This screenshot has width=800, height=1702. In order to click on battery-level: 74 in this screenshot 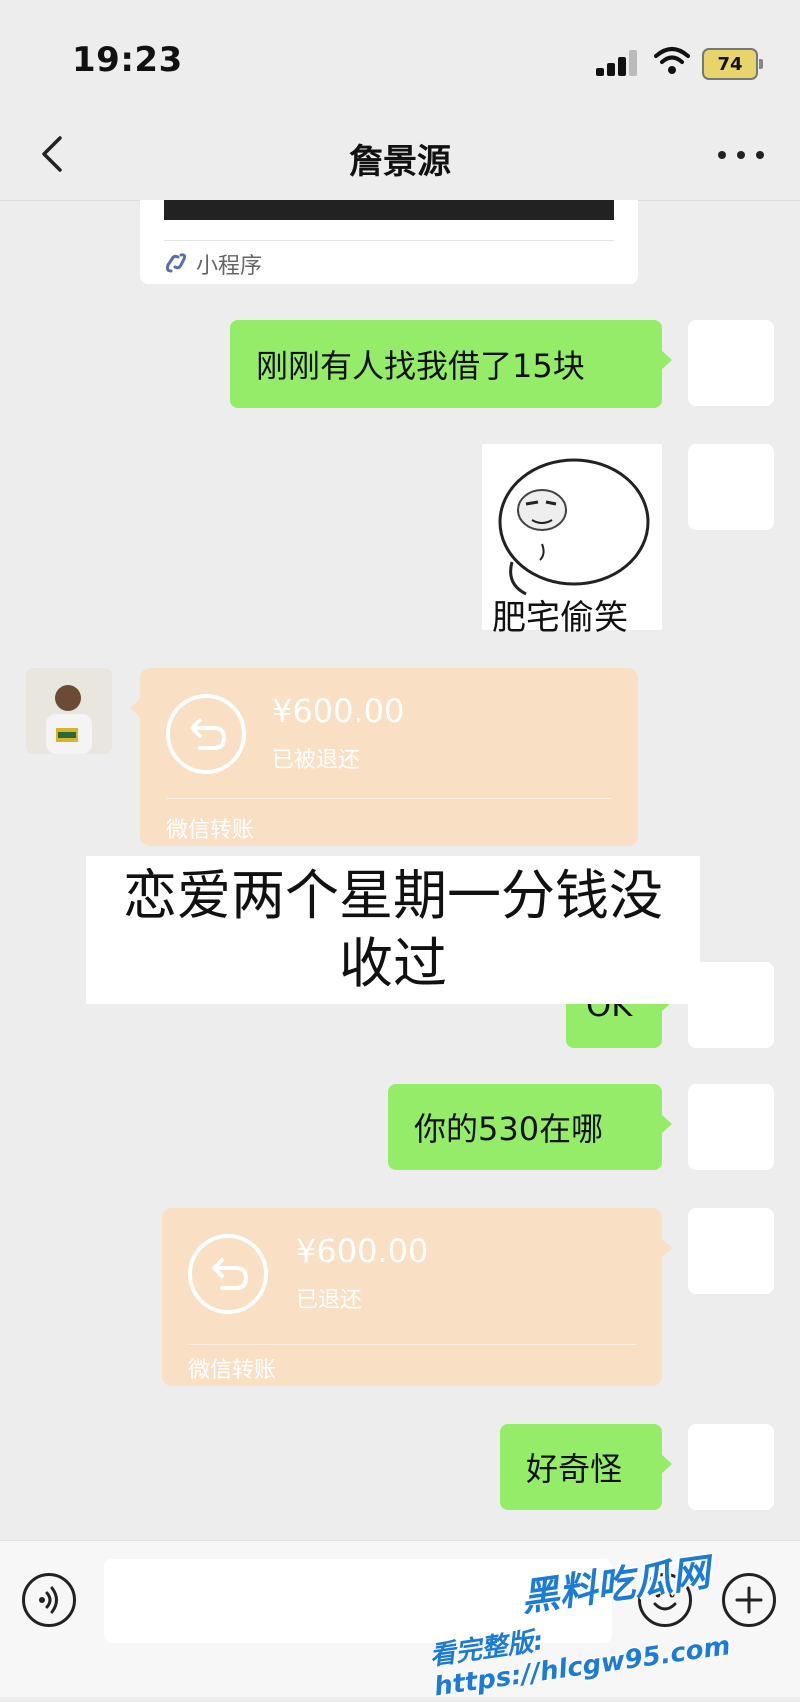, I will do `click(730, 64)`.